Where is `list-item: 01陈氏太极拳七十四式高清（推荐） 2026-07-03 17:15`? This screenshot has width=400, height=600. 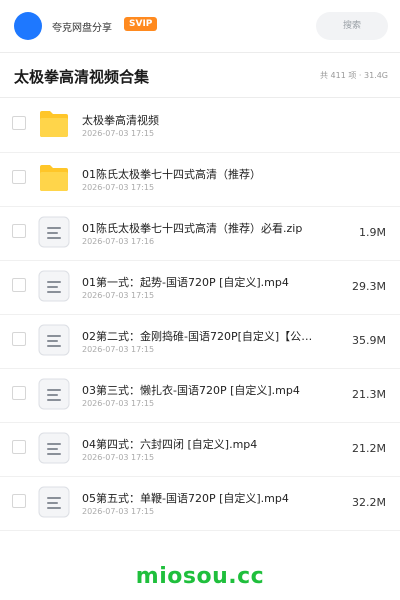
list-item: 01陈氏太极拳七十四式高清（推荐） 2026-07-03 17:15 is located at coordinates (200, 179).